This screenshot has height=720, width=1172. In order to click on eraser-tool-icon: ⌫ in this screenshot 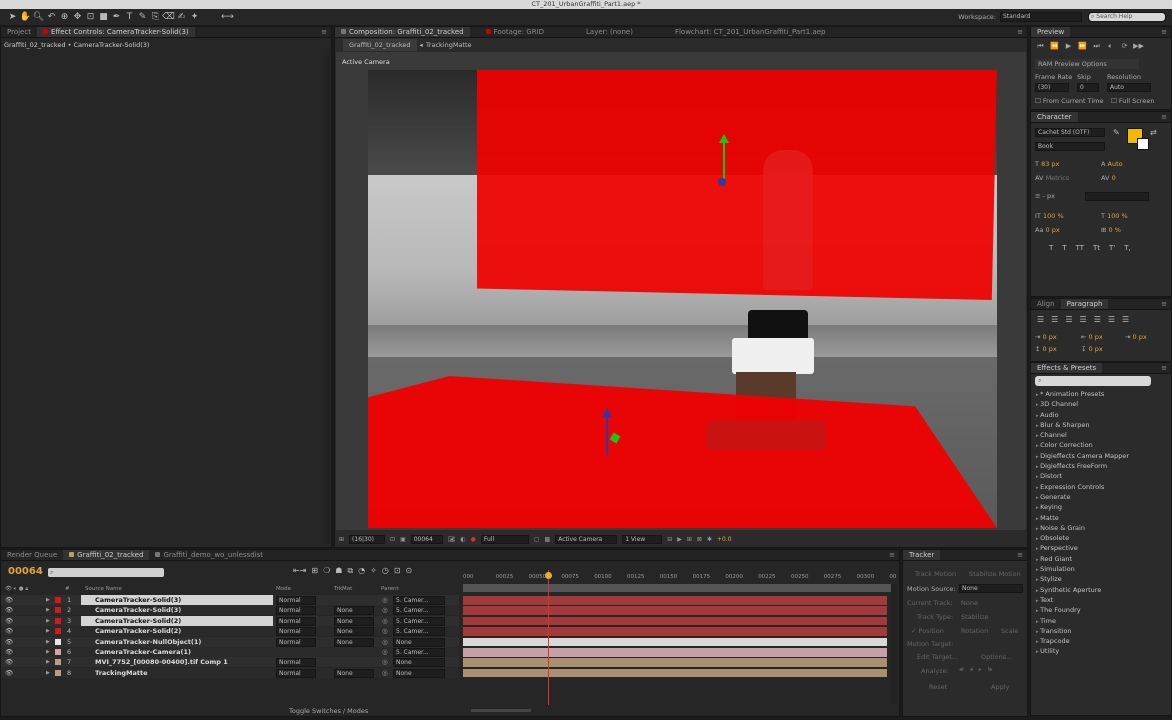, I will do `click(168, 17)`.